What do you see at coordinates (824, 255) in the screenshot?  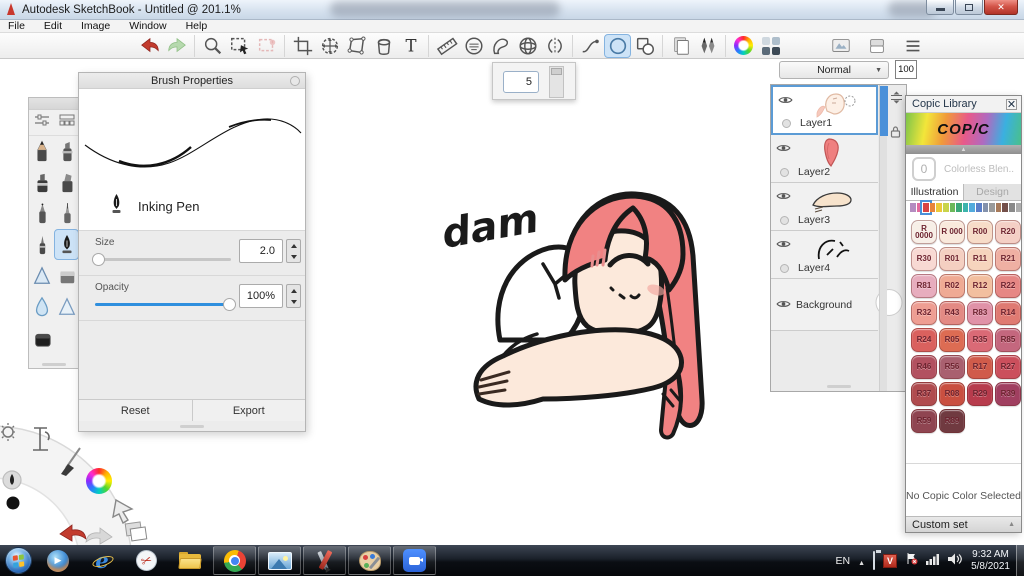 I see `layer-row-layer4: Layer4` at bounding box center [824, 255].